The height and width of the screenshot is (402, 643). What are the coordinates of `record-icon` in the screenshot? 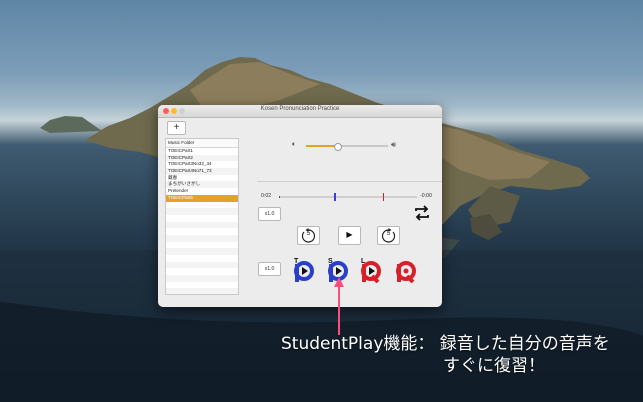 It's located at (406, 272).